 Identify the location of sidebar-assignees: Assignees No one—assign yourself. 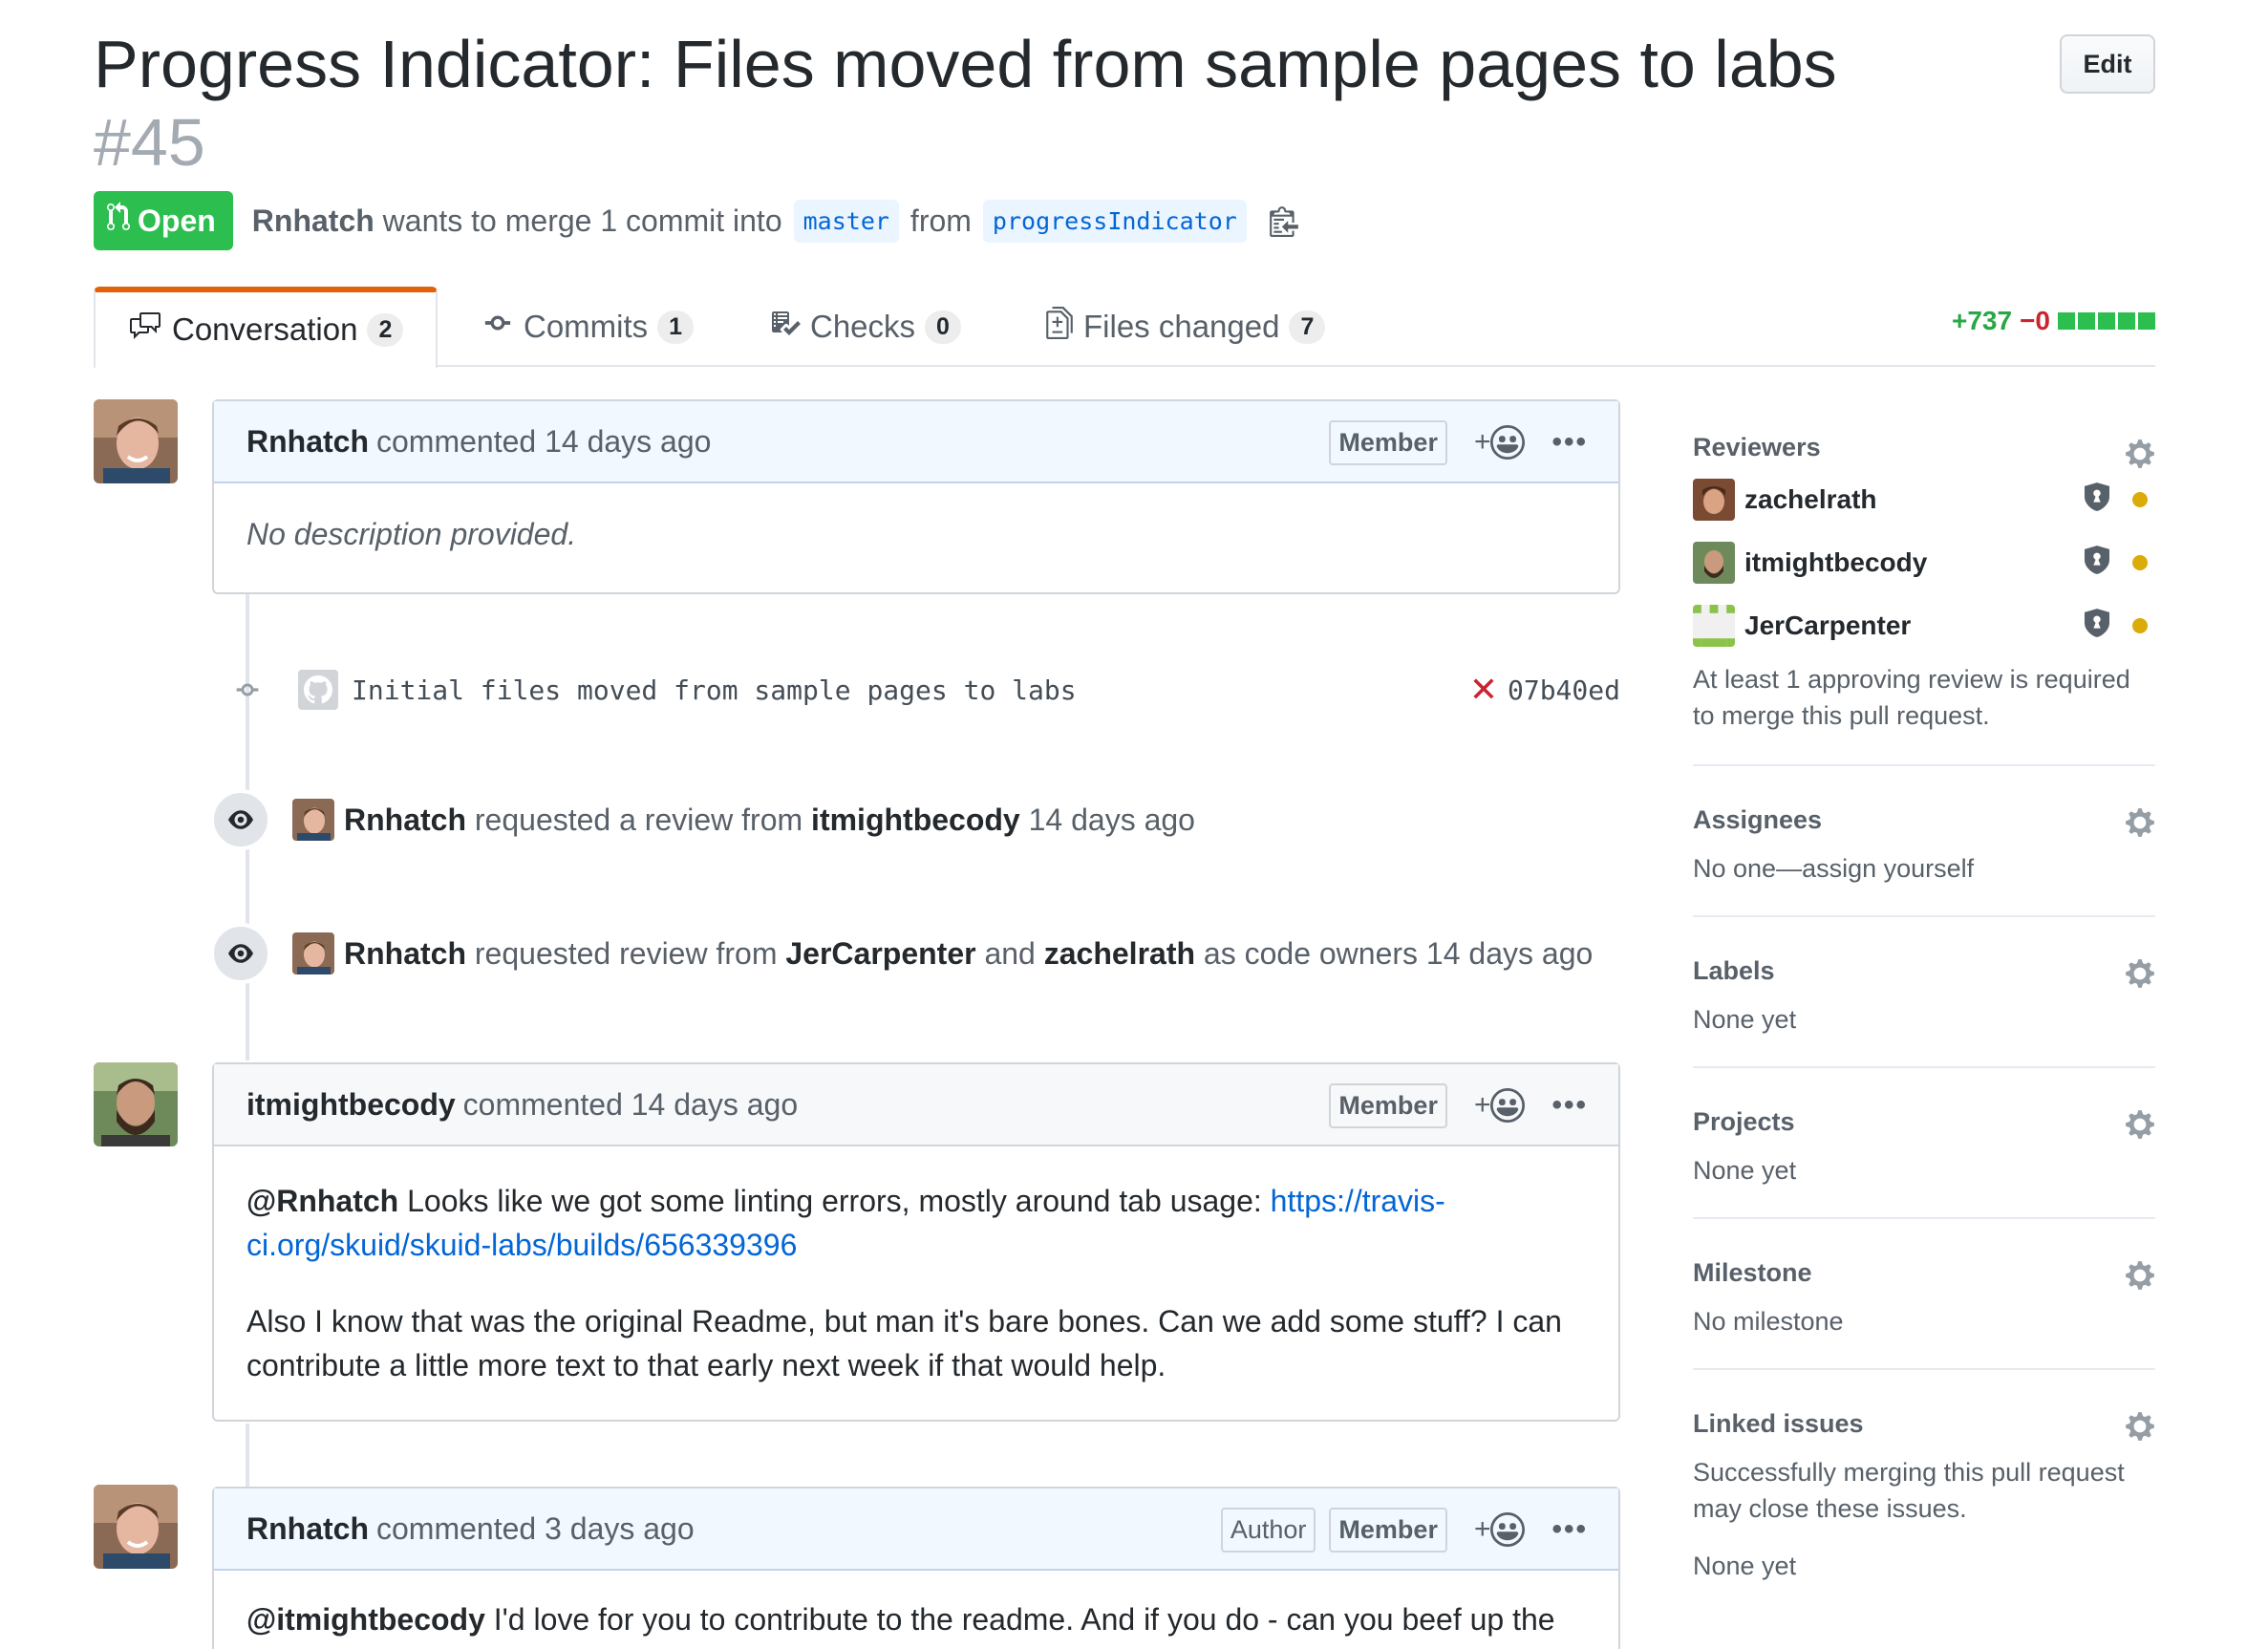
(1924, 841).